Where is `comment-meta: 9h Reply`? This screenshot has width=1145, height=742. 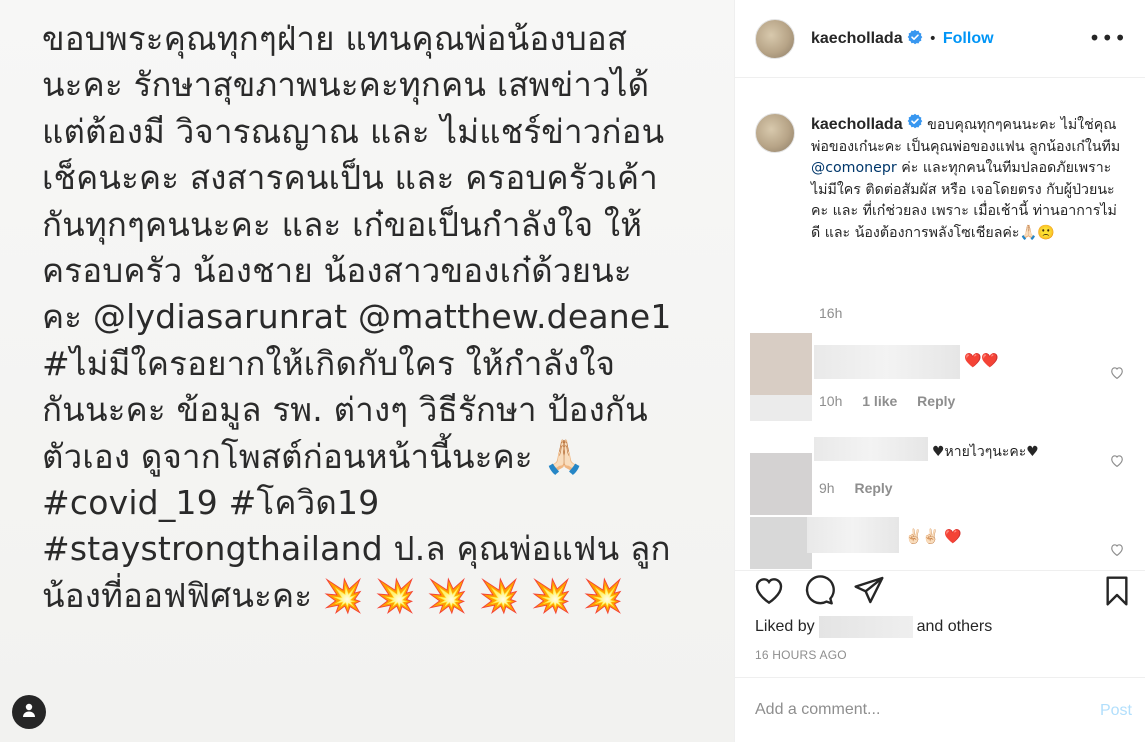
comment-meta: 9h Reply is located at coordinates (864, 488).